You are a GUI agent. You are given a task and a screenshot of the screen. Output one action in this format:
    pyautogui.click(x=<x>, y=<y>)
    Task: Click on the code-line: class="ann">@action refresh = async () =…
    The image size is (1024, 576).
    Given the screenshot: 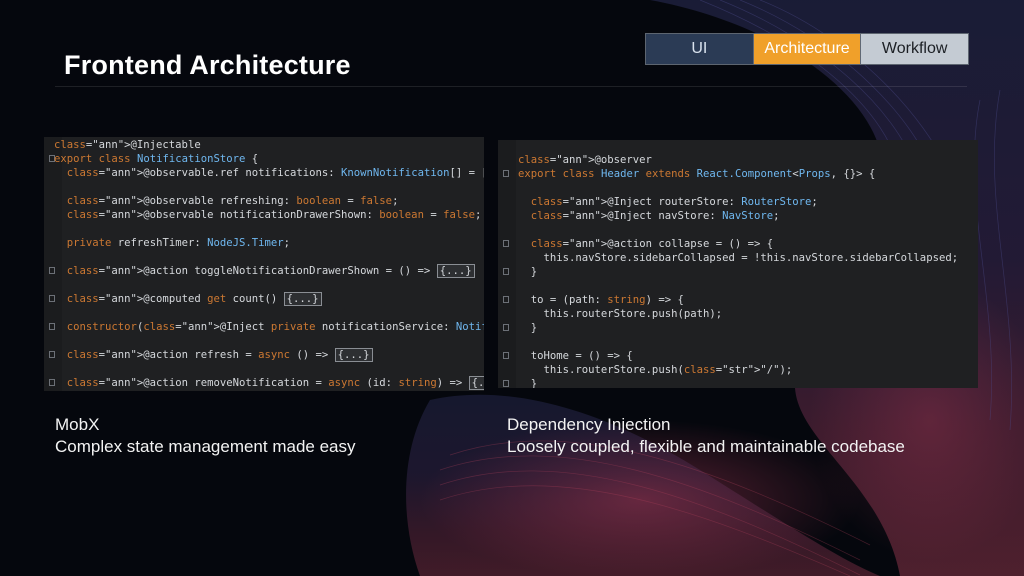 What is the action you would take?
    pyautogui.click(x=264, y=355)
    